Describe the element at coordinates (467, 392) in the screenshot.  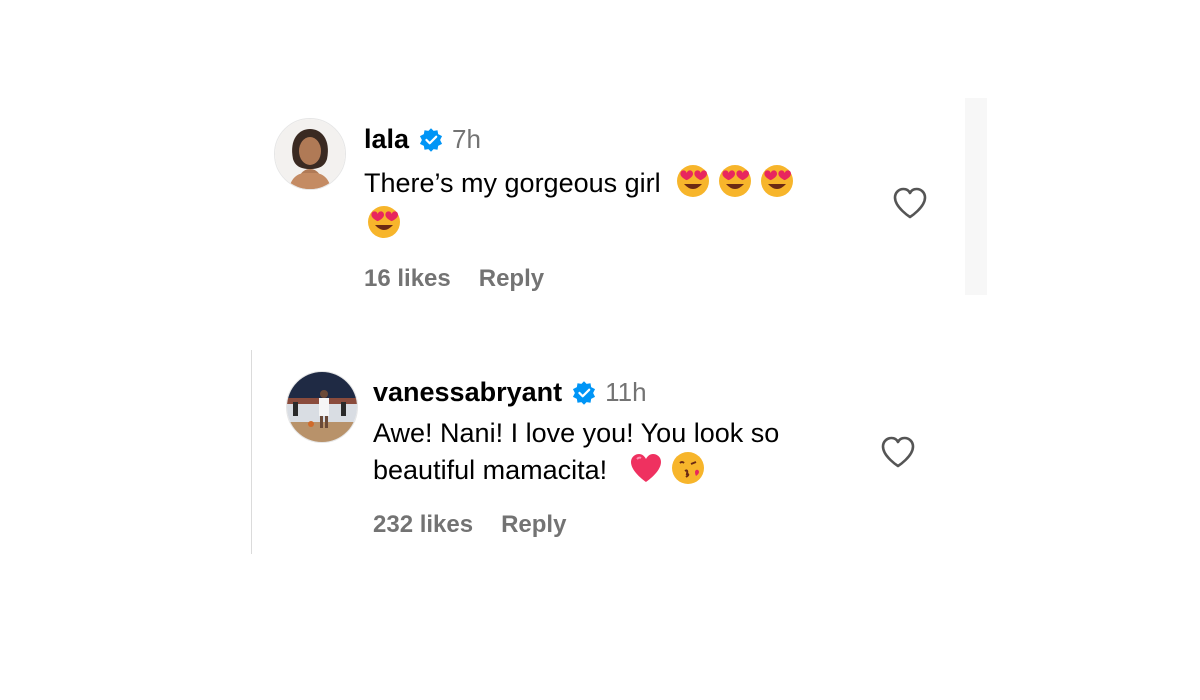
I see `username: vanessabryant` at that location.